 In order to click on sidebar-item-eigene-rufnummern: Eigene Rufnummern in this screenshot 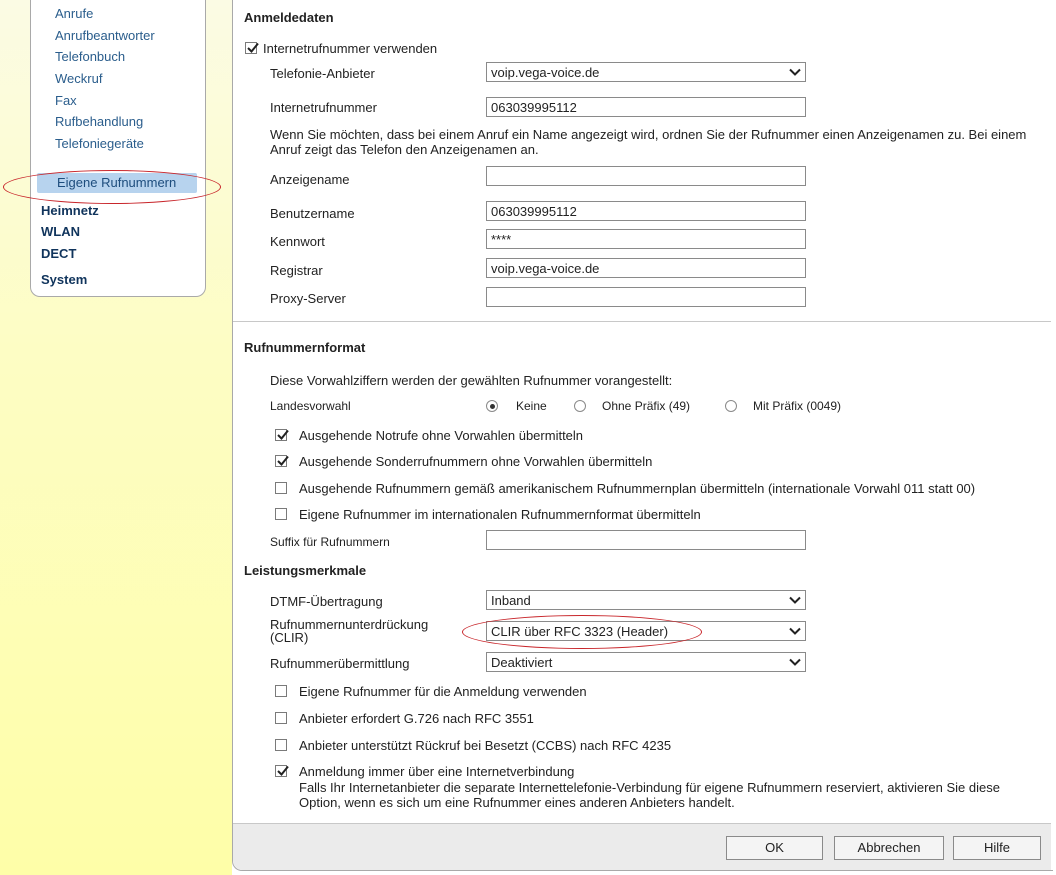, I will do `click(117, 183)`.